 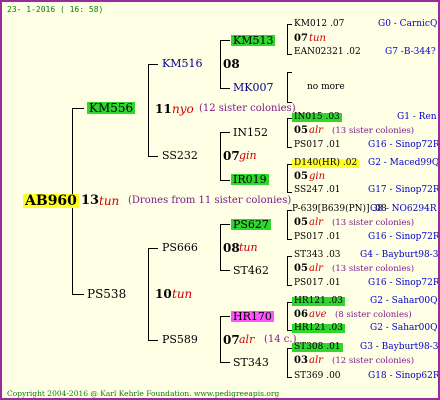 I want to click on gen5-top: ST343 .03, so click(x=317, y=255).